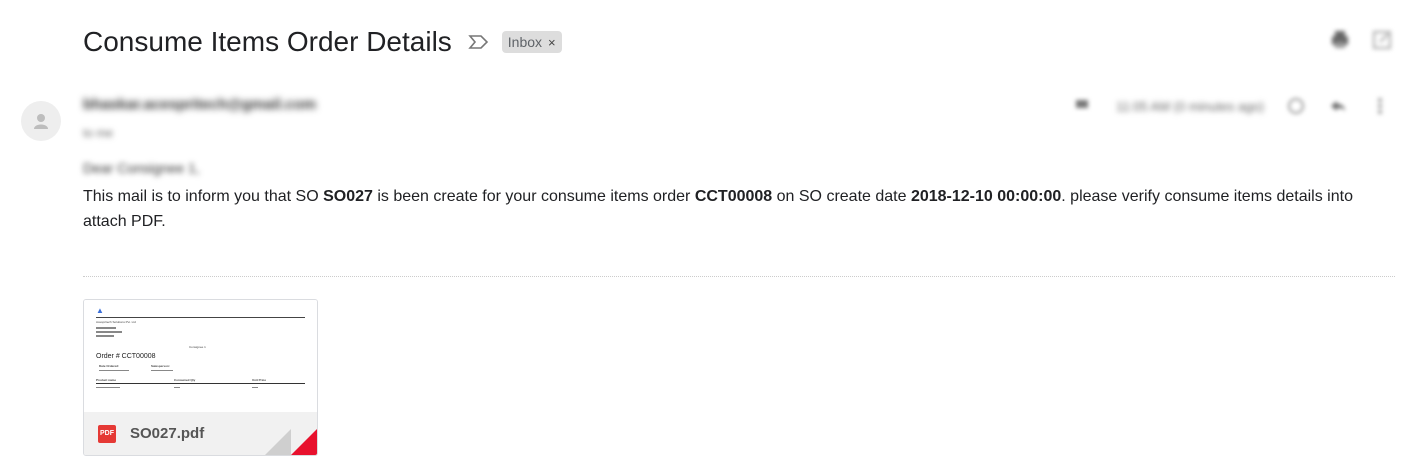 This screenshot has width=1410, height=469. I want to click on star-icon, so click(1296, 106).